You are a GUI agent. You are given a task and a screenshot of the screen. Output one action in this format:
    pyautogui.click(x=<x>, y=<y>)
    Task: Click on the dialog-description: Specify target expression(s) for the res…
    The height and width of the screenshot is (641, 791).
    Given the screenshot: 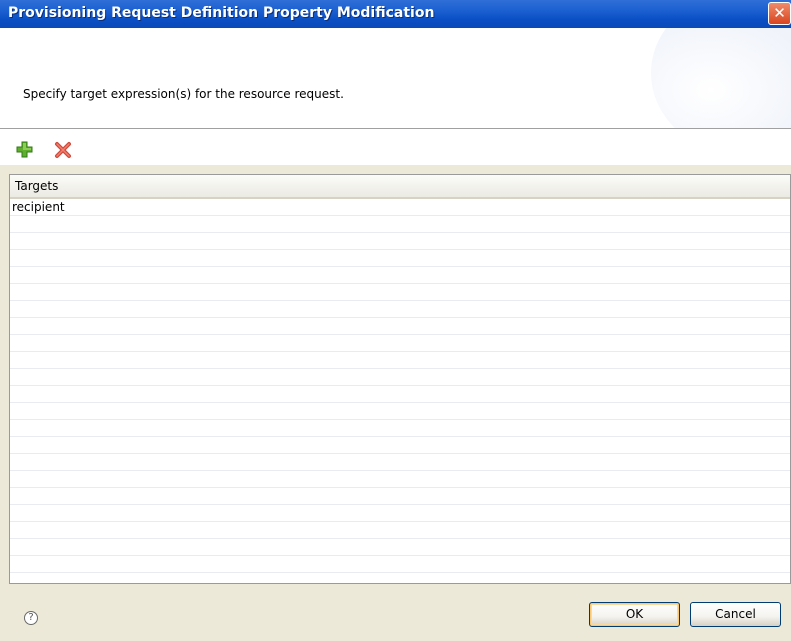 What is the action you would take?
    pyautogui.click(x=183, y=94)
    